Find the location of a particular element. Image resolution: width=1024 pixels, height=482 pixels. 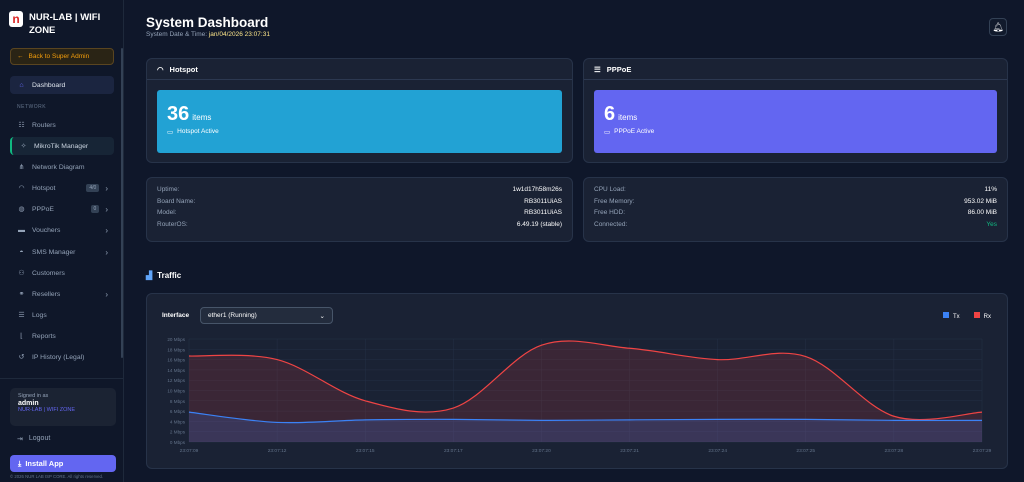

y-tick-label: 20 Mbps is located at coordinates (176, 339).